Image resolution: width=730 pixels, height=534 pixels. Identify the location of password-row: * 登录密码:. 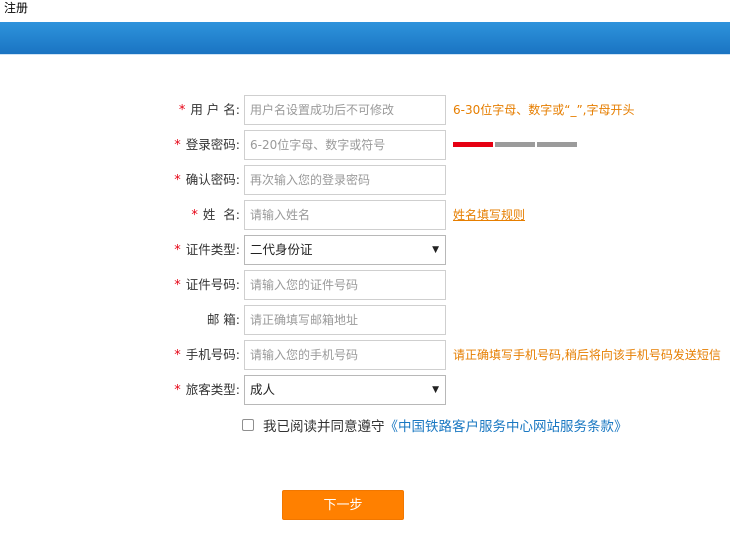
(365, 145).